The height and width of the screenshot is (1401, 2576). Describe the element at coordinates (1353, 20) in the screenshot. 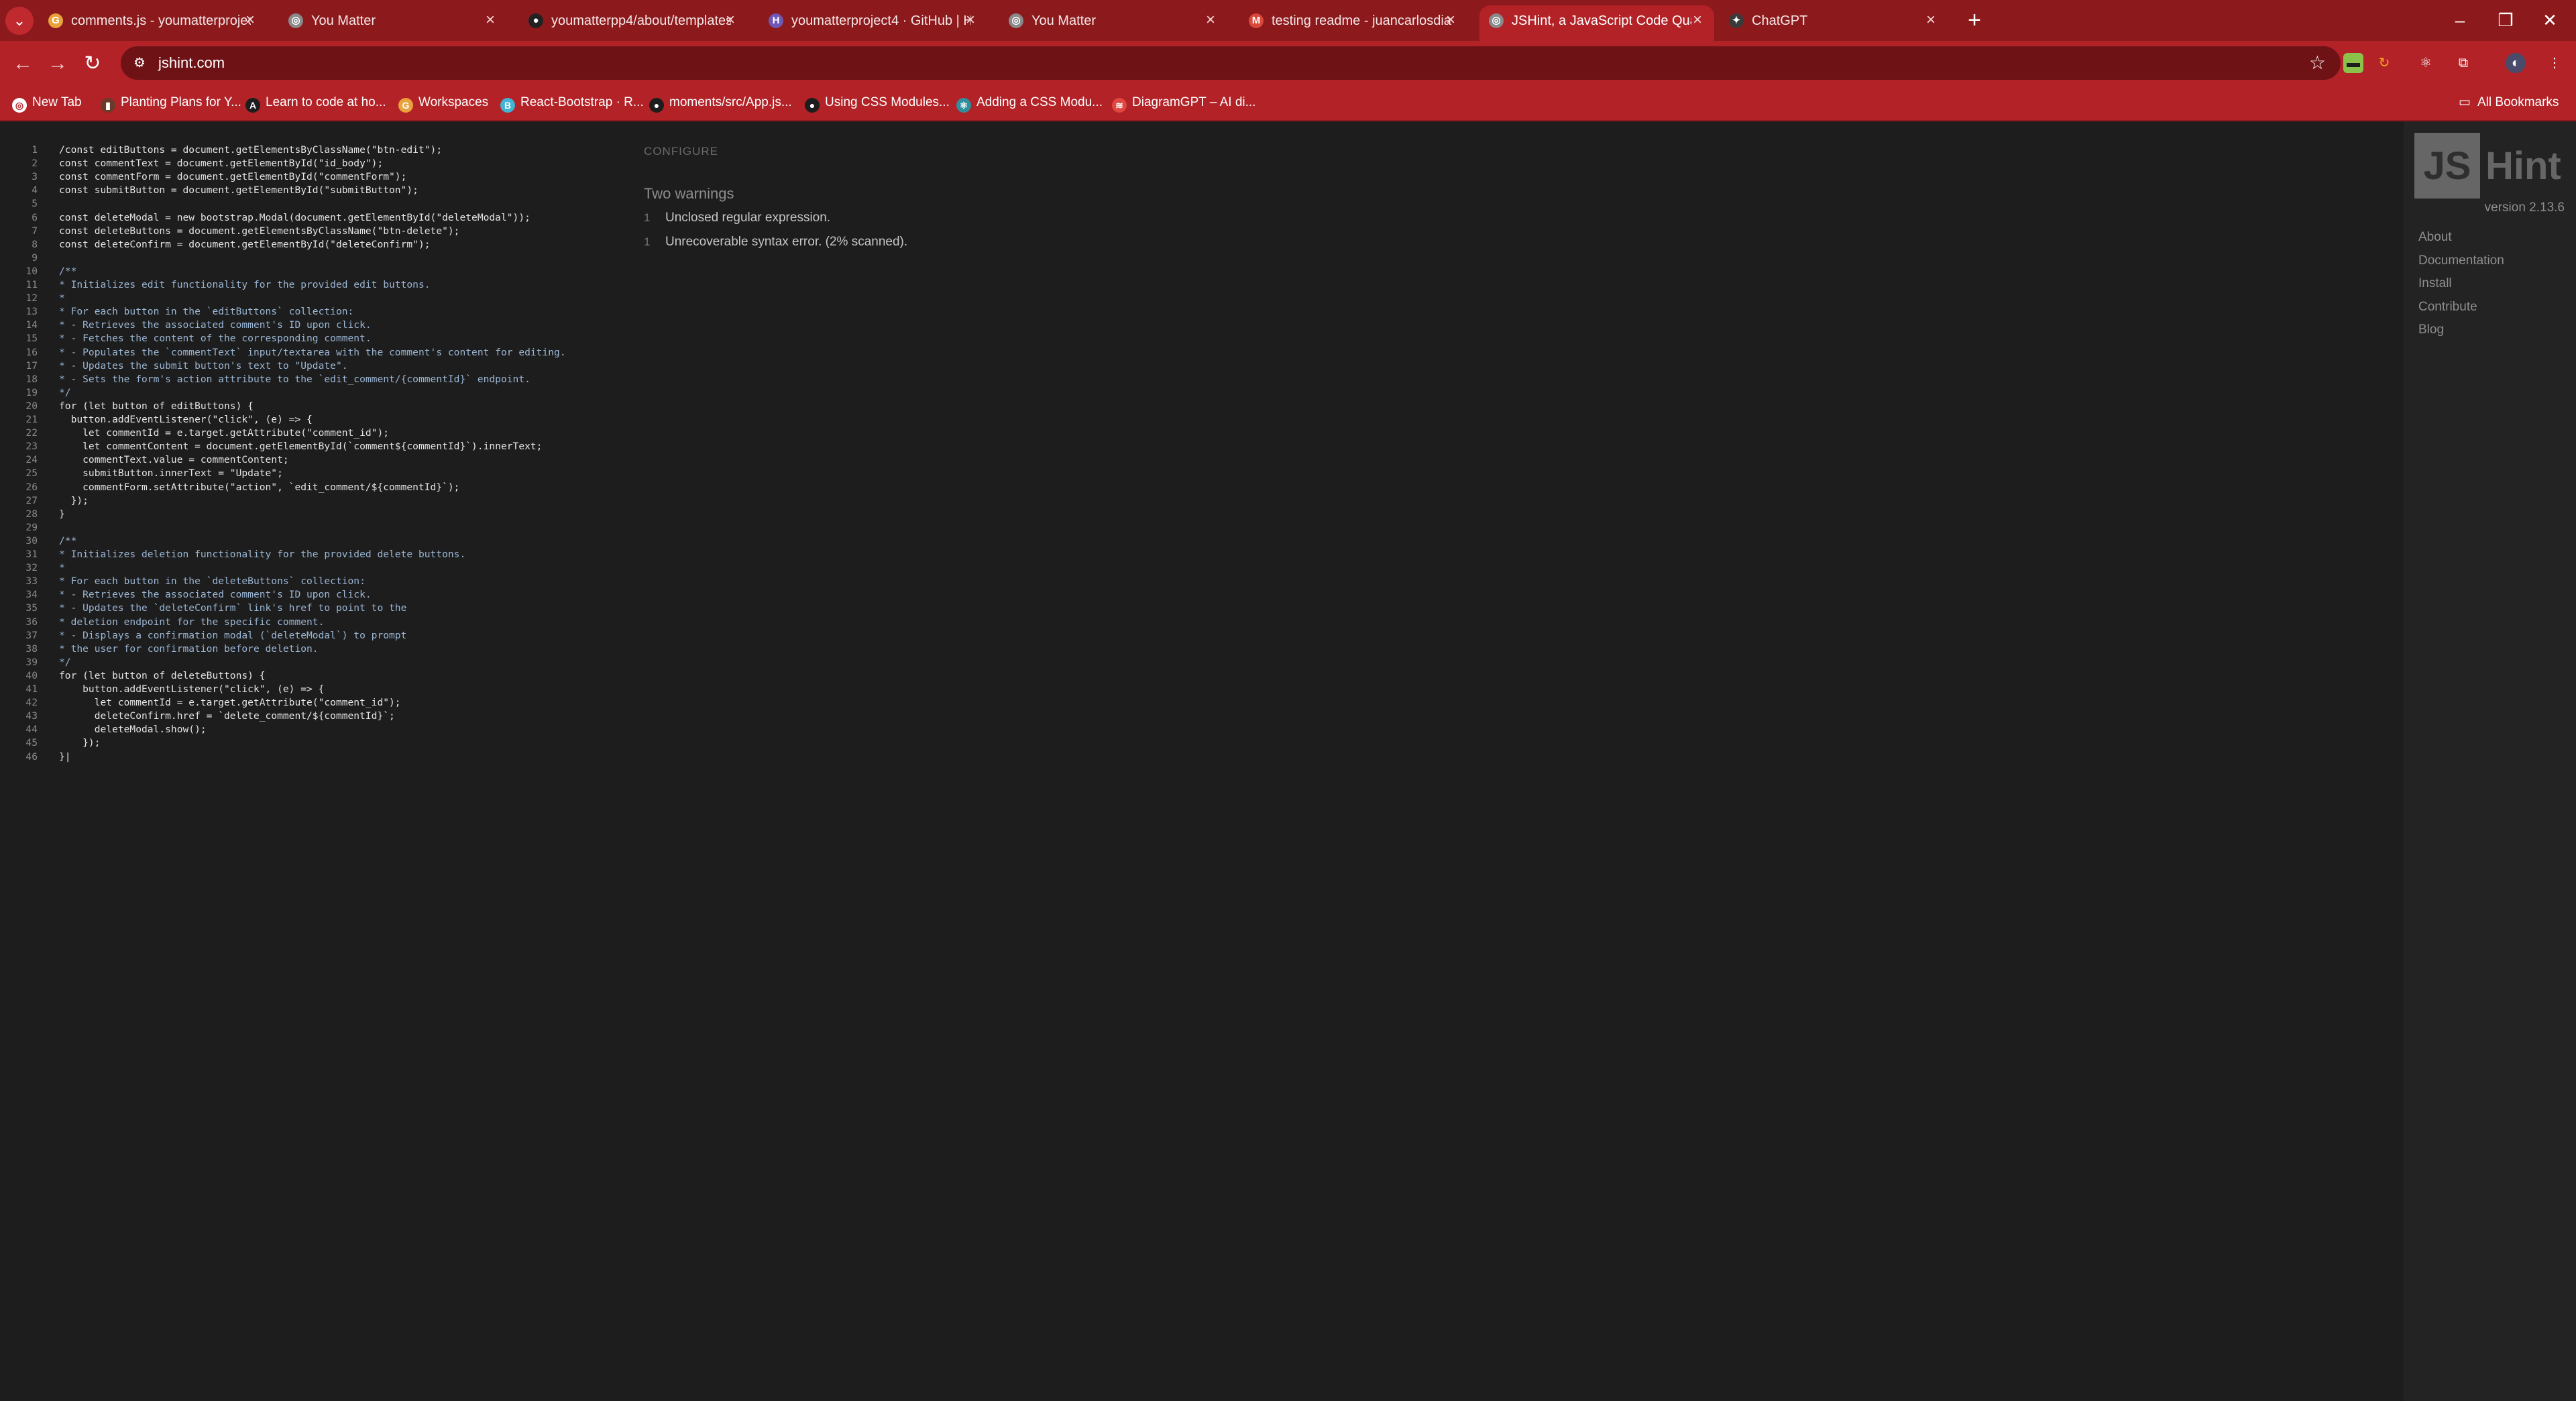

I see `tab: Mtesting readme - juancarlosdiaz ×` at that location.